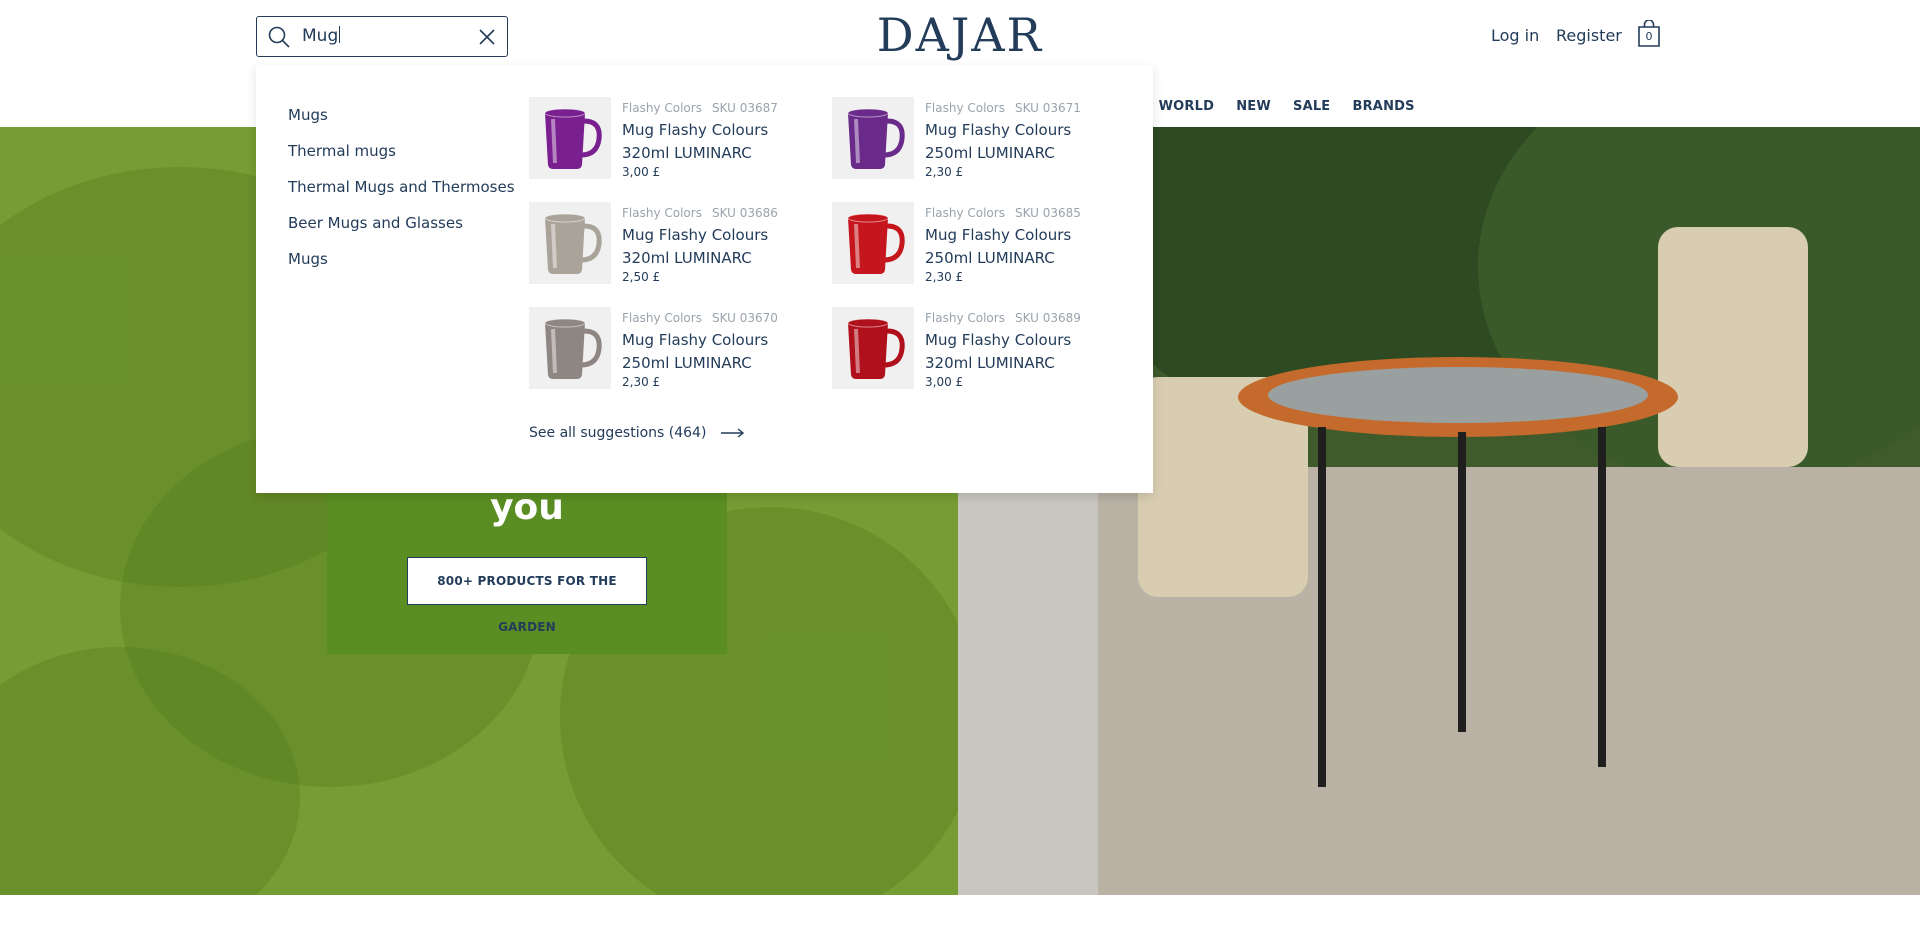 Image resolution: width=1920 pixels, height=933 pixels. Describe the element at coordinates (1515, 35) in the screenshot. I see `login-link: Log in` at that location.